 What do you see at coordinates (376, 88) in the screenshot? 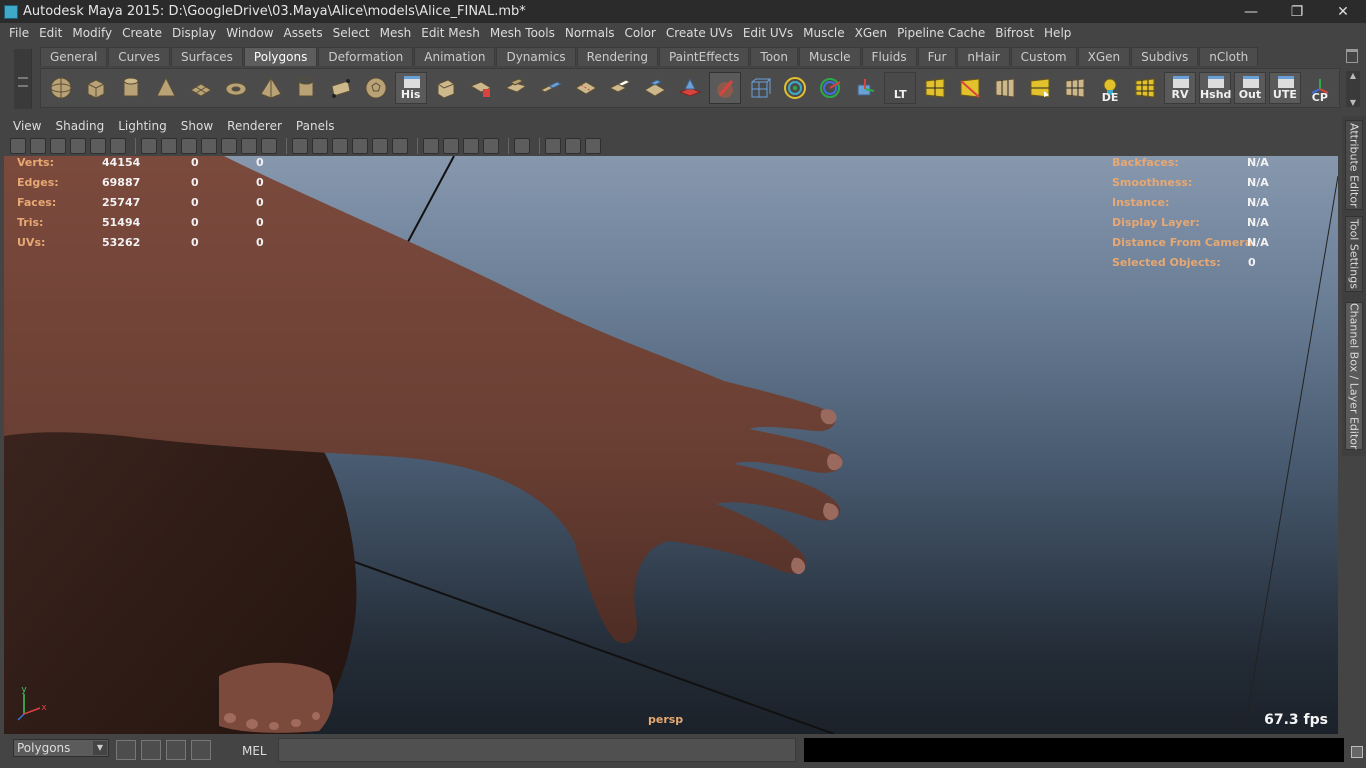
I see `poly-soccer-ball-tool` at bounding box center [376, 88].